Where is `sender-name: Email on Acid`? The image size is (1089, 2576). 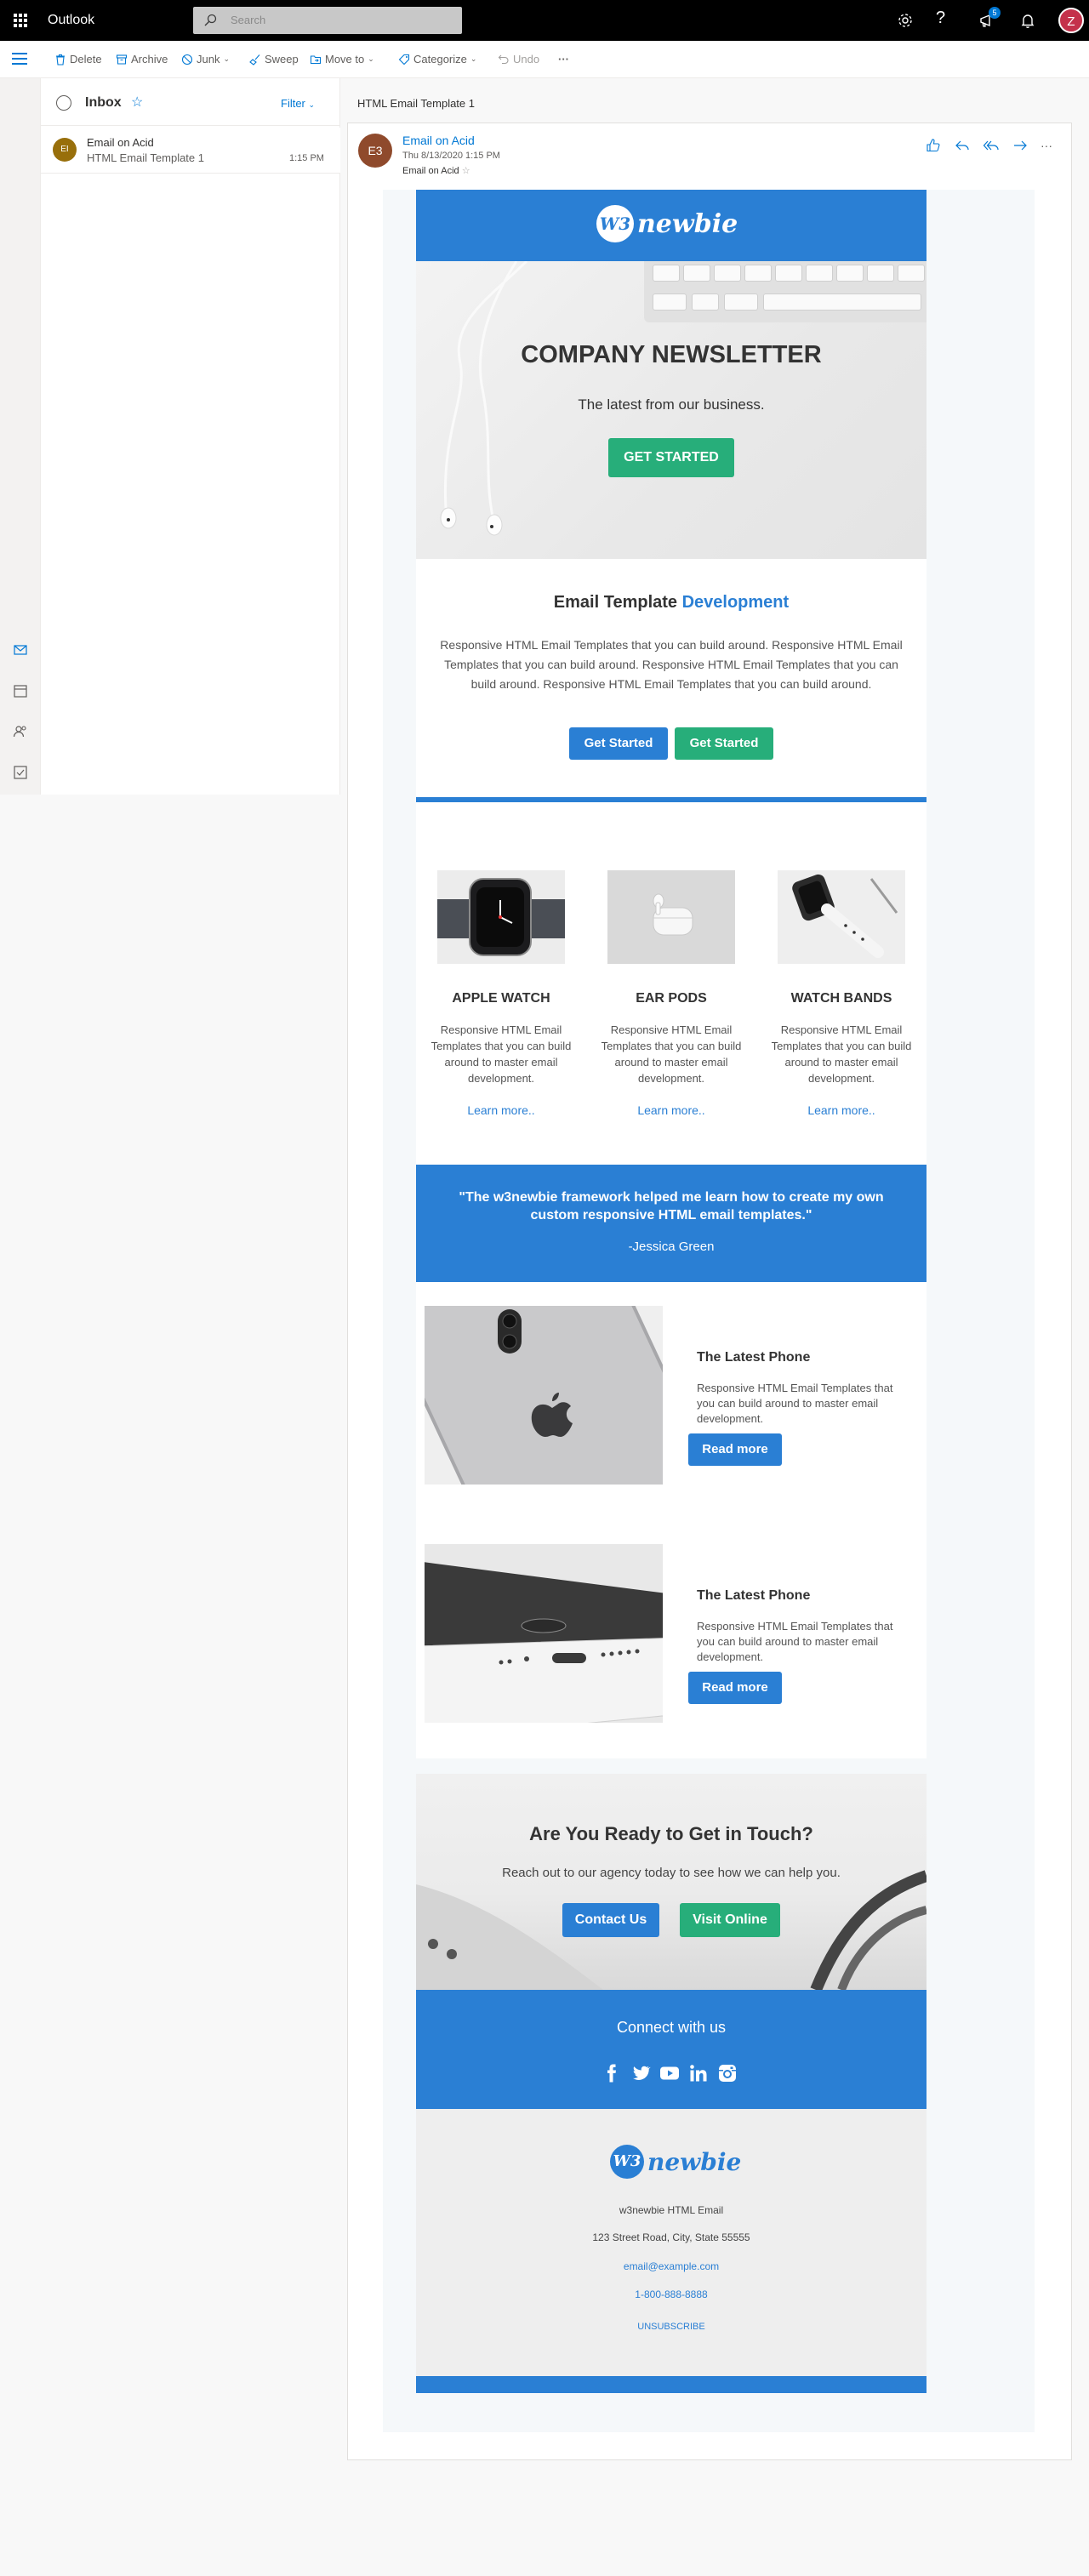
sender-name: Email on Acid is located at coordinates (438, 140).